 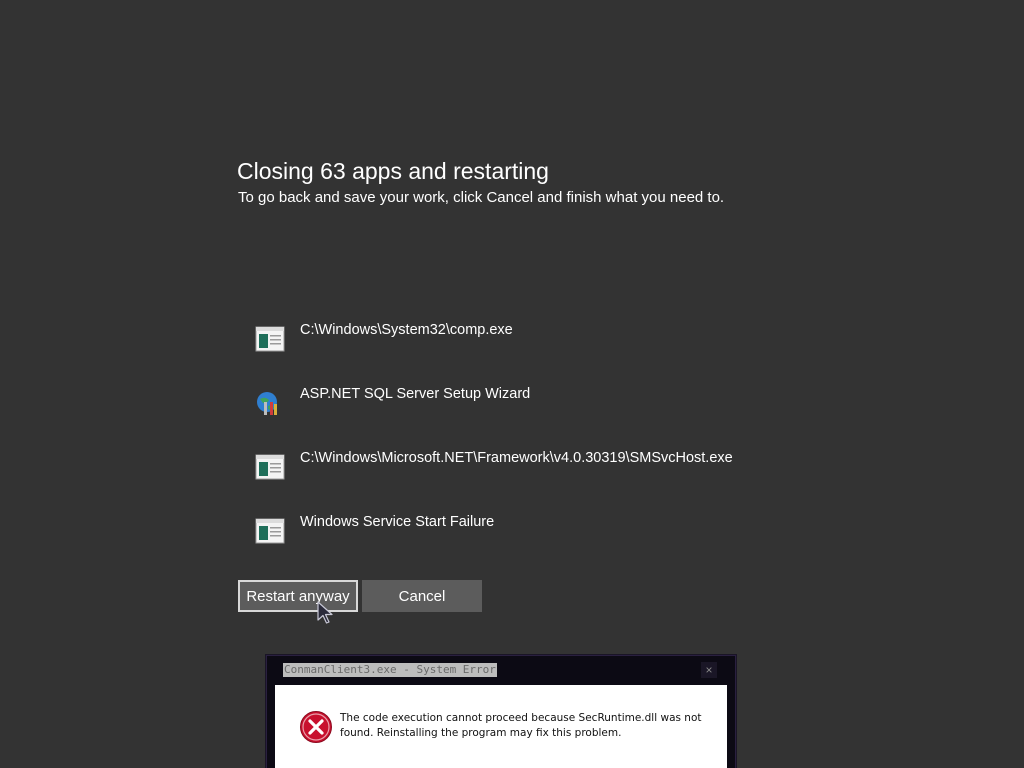 What do you see at coordinates (267, 403) in the screenshot?
I see `setup-wizard-icon` at bounding box center [267, 403].